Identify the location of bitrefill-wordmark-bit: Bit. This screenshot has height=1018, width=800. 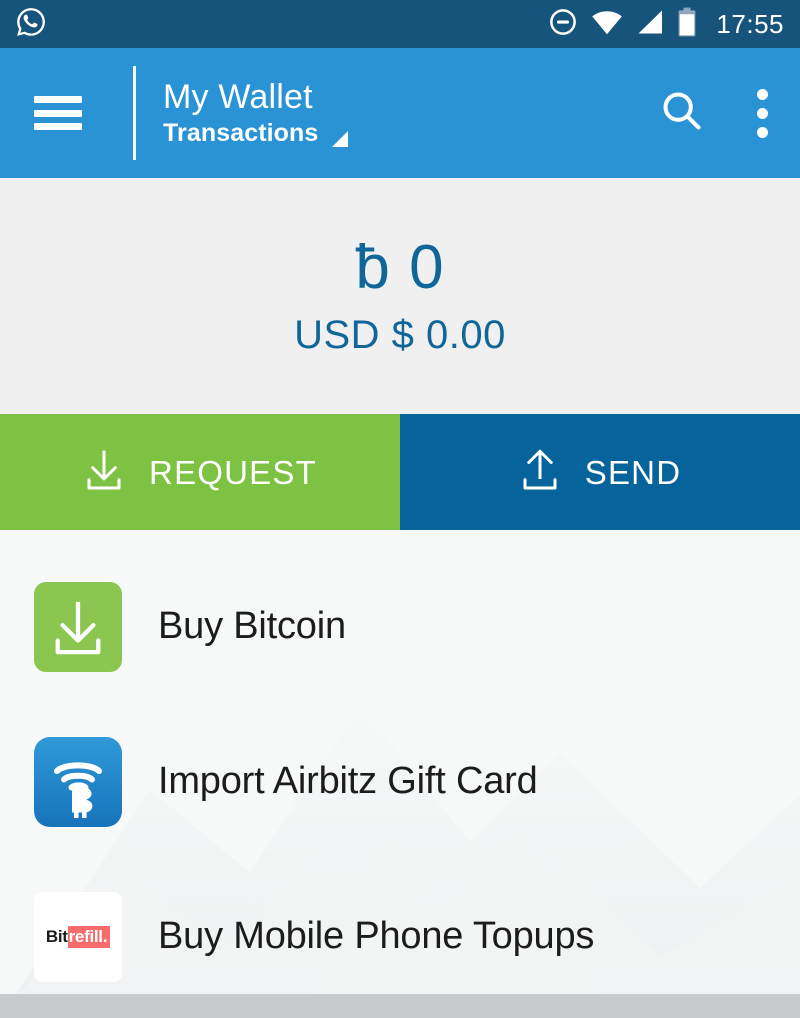
(56, 936).